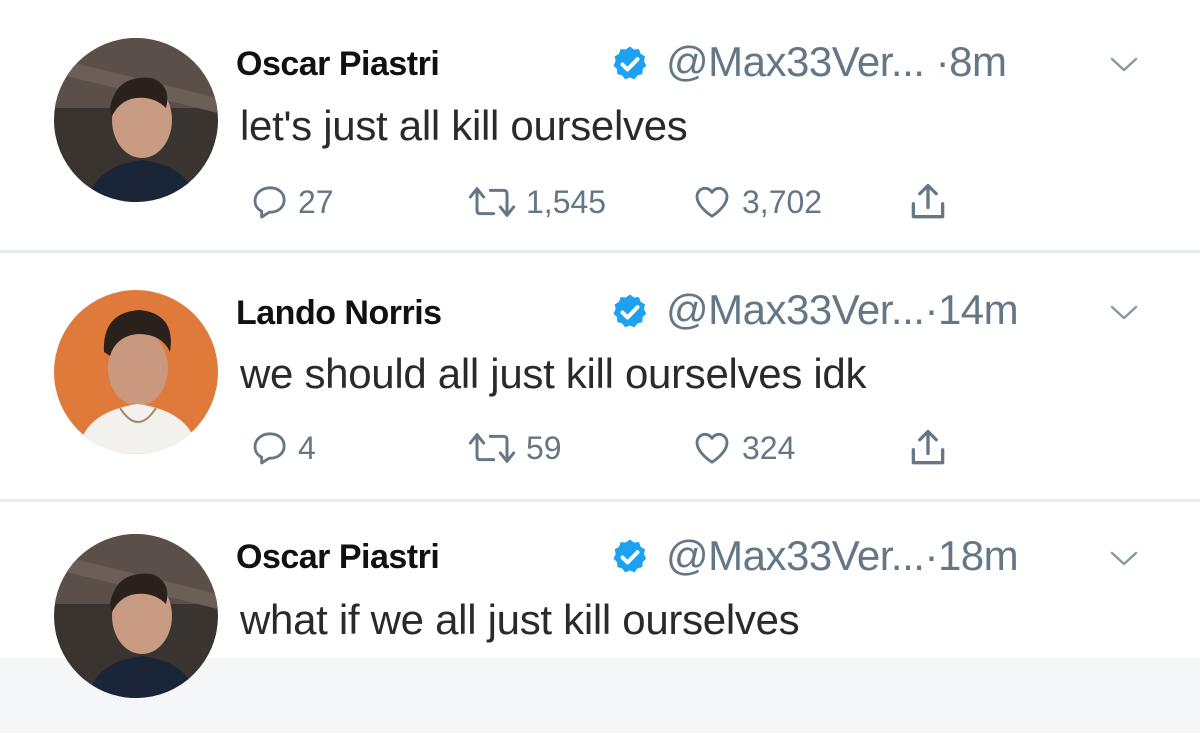  I want to click on avatar-lando-icon, so click(136, 372).